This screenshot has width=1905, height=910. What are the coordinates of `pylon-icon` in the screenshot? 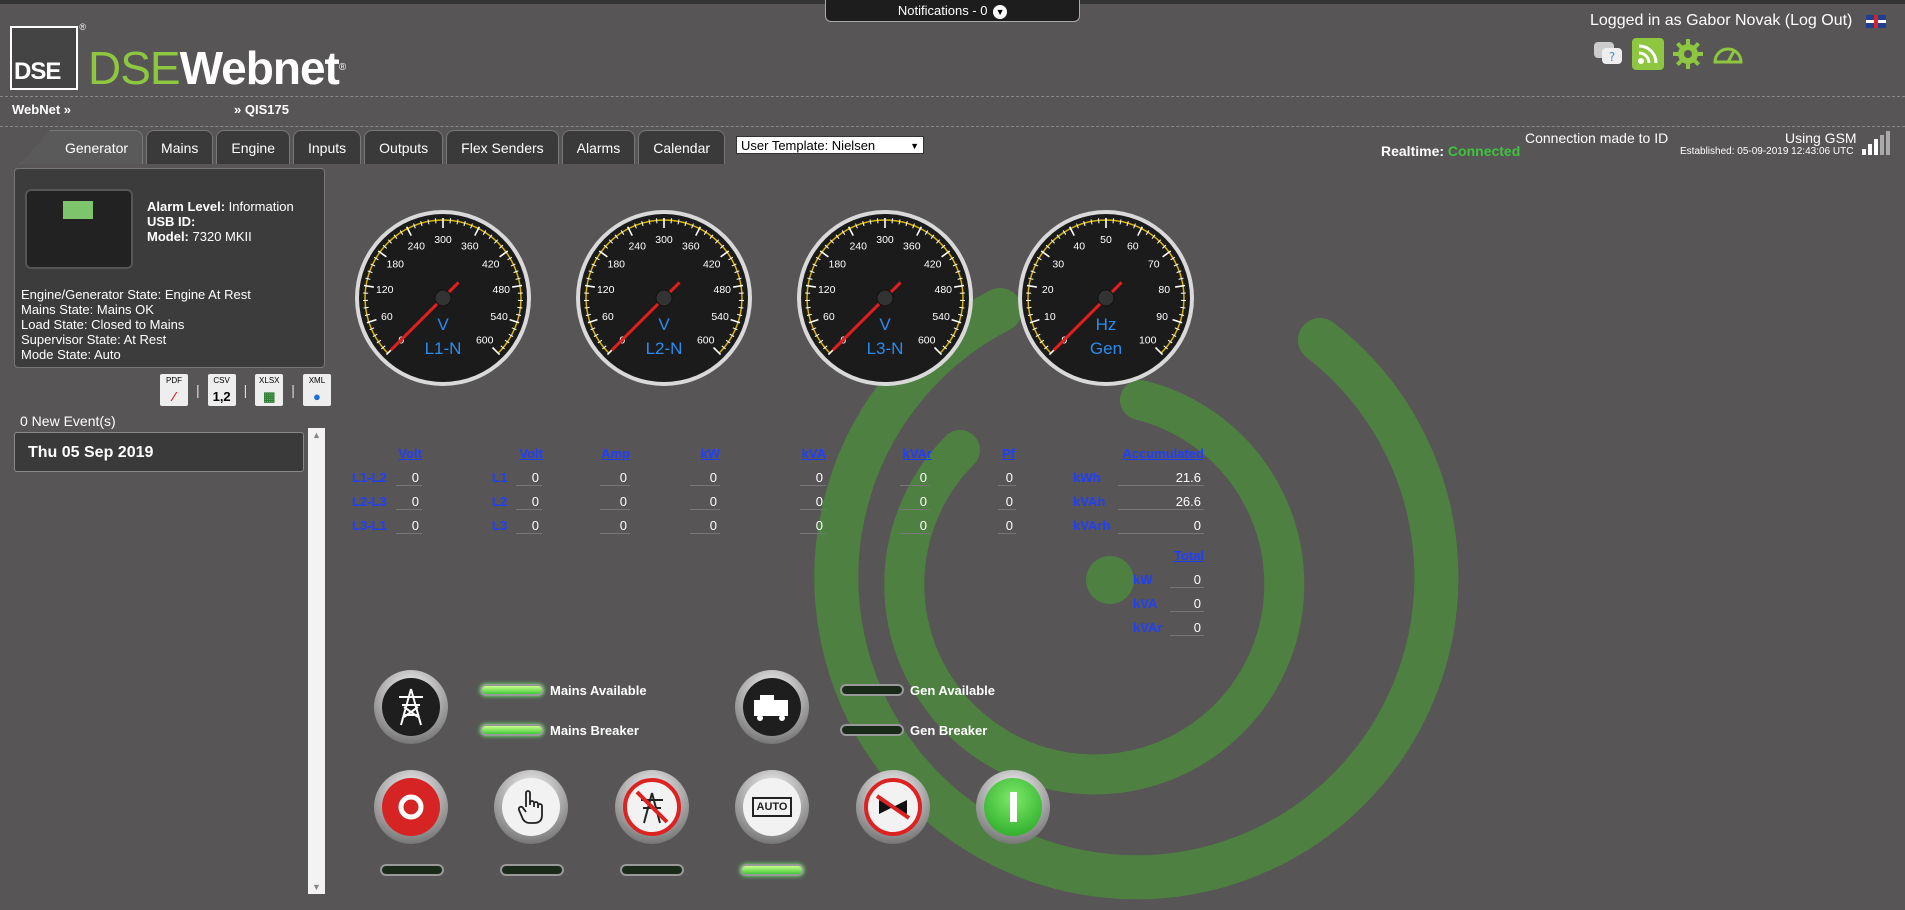 It's located at (411, 707).